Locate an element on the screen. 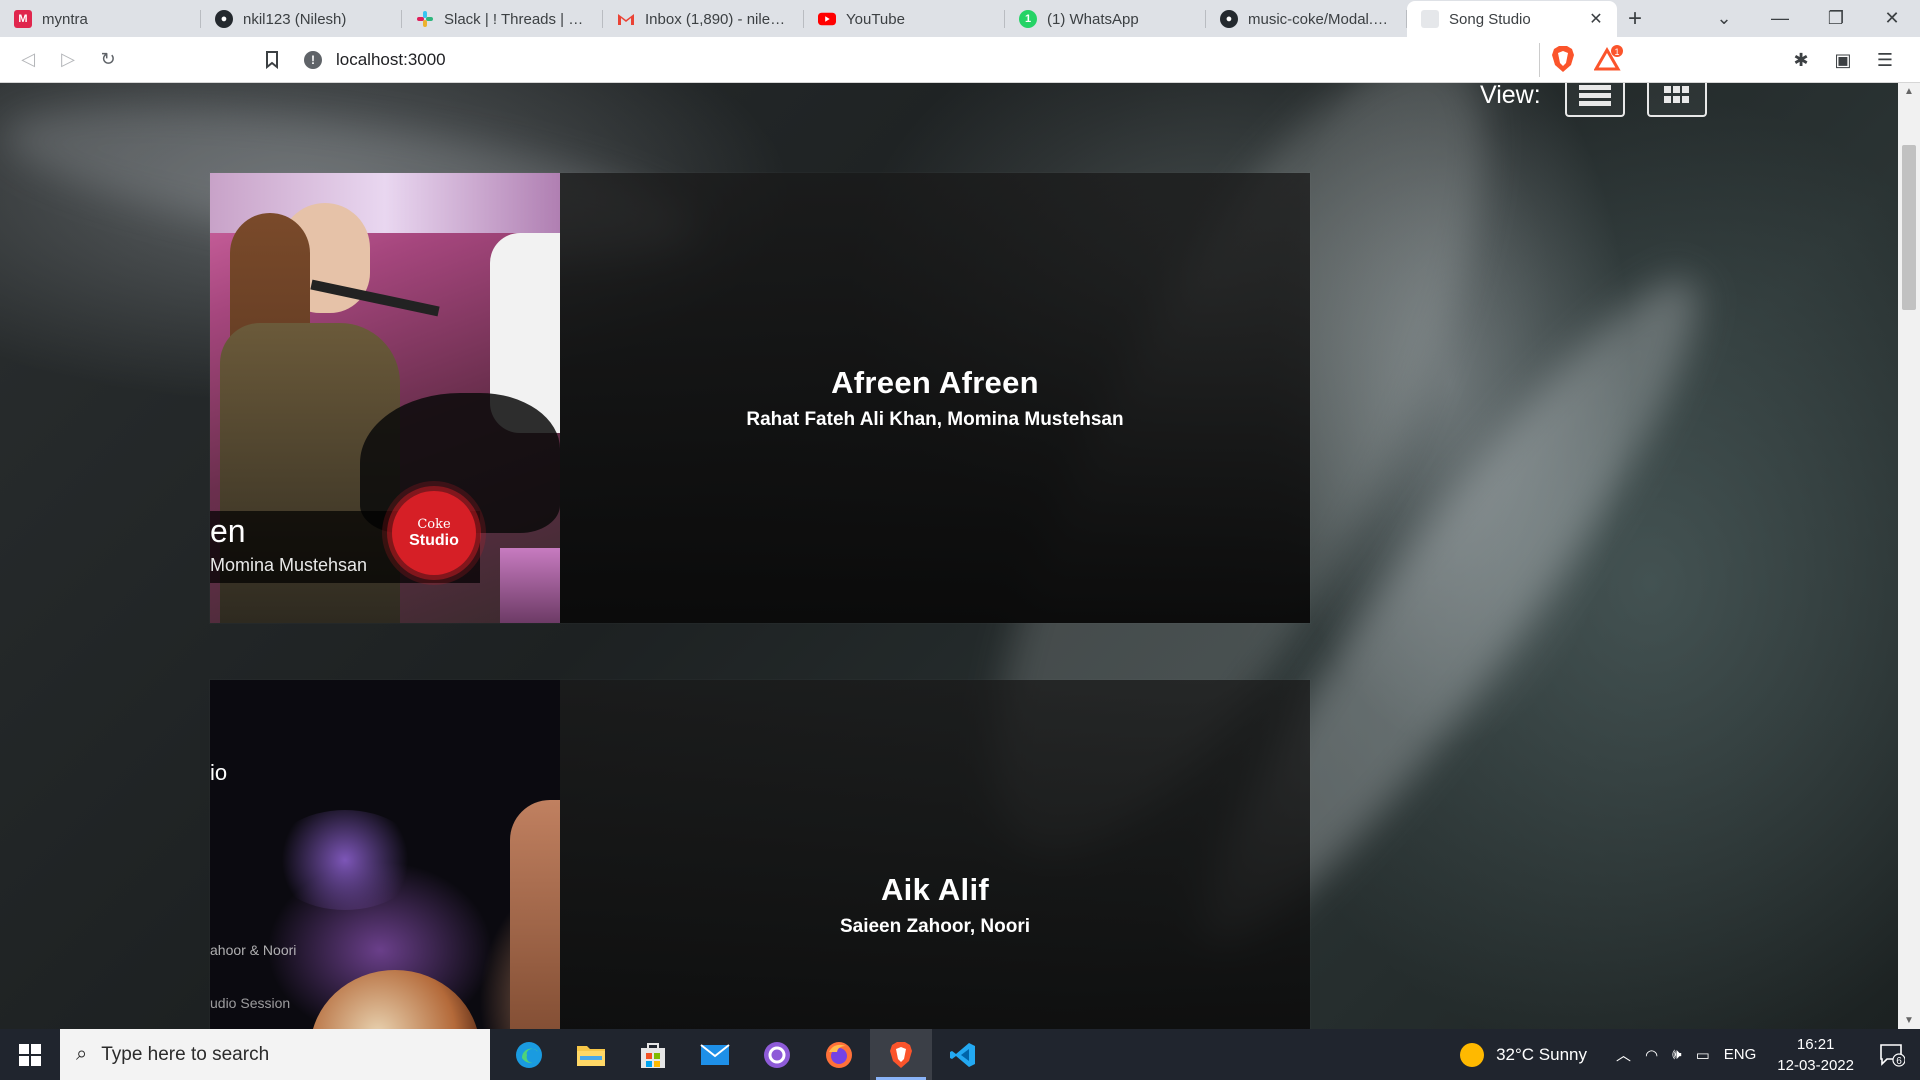 The image size is (1920, 1080). windows-icon is located at coordinates (30, 1054).